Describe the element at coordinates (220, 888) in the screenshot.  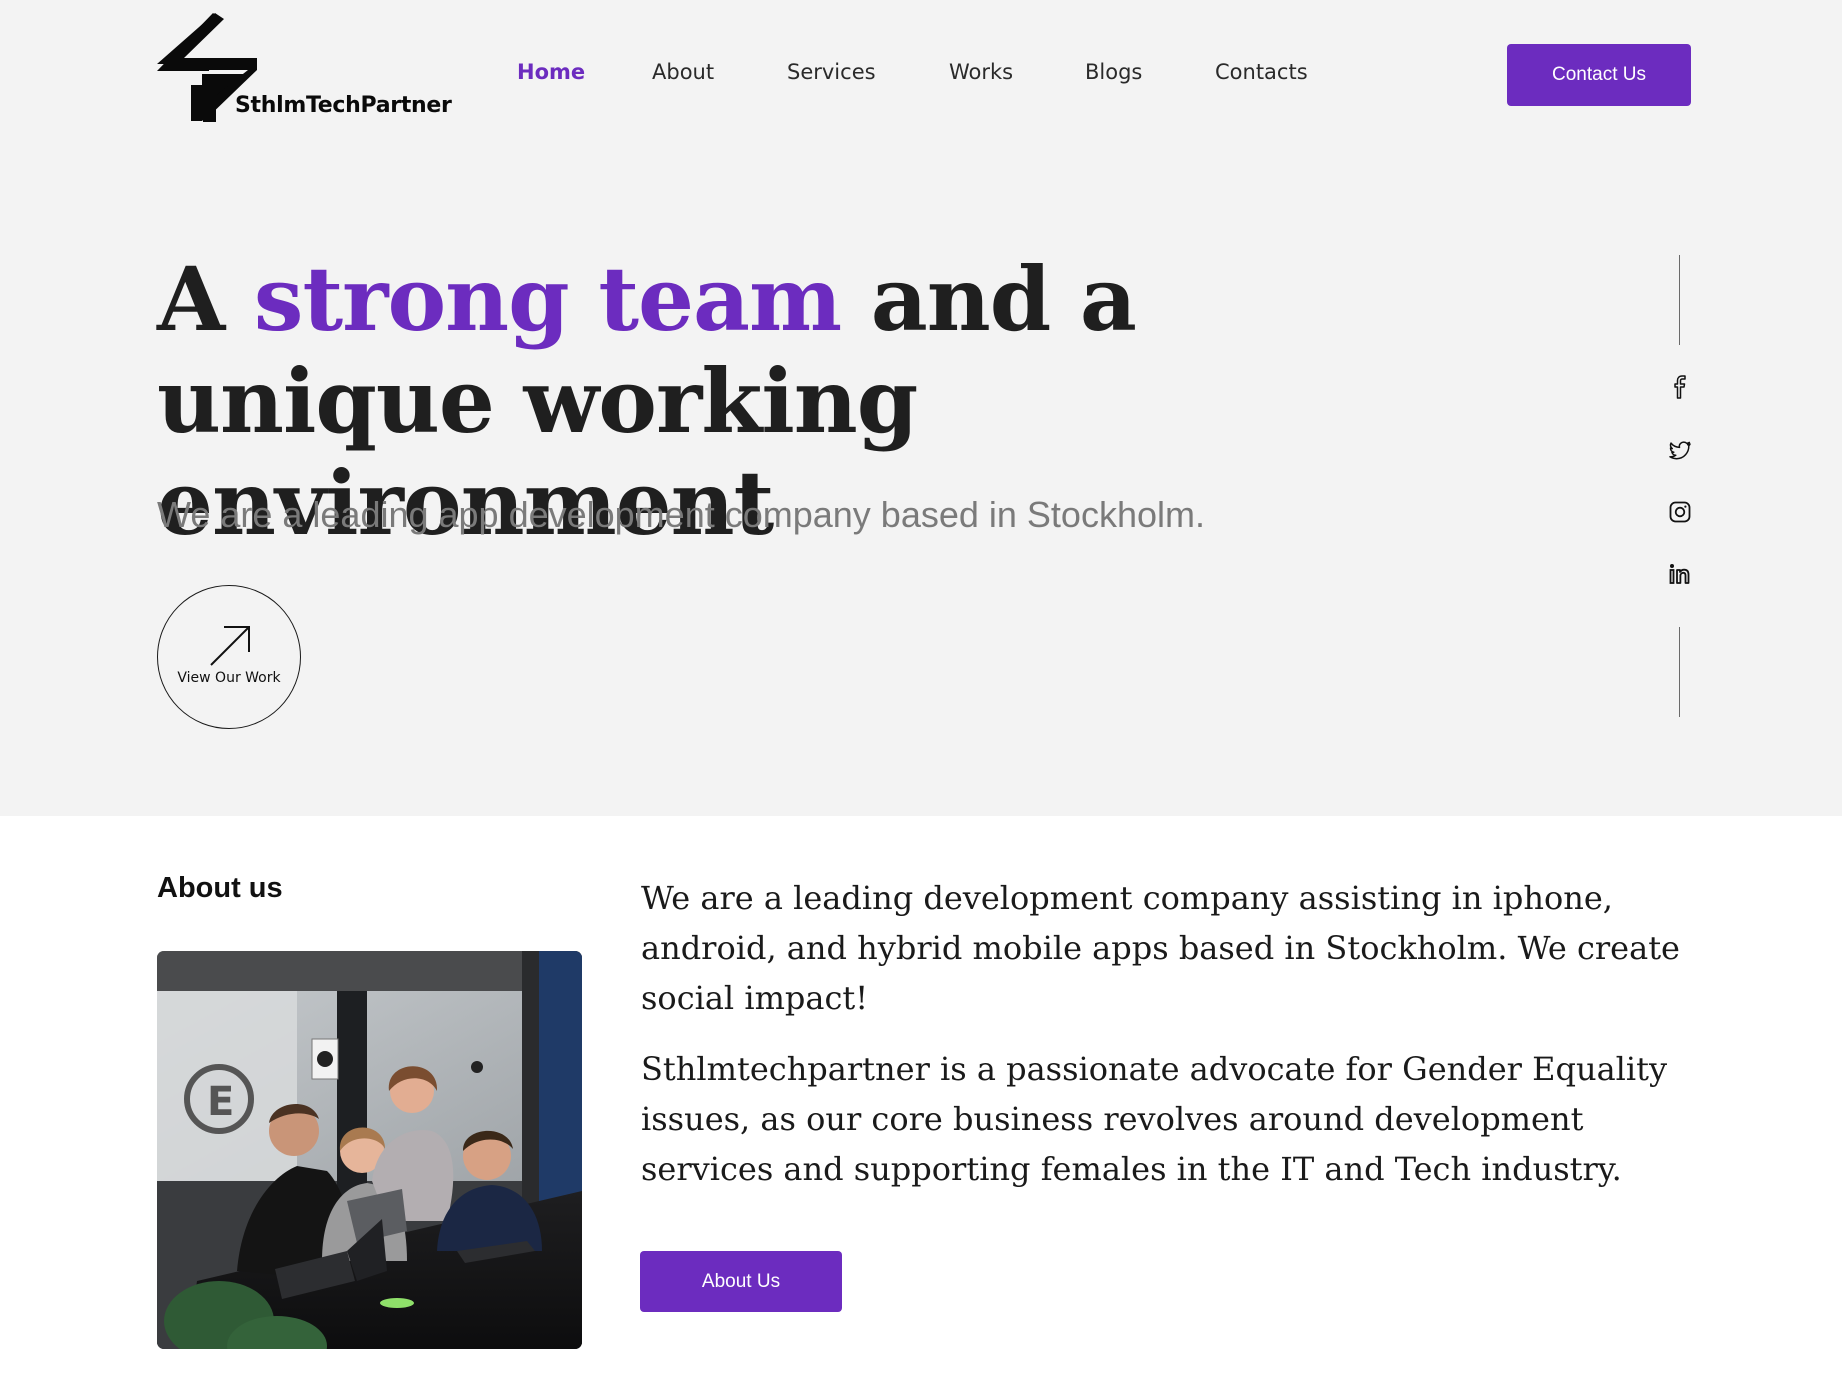
I see `about-heading: About us` at that location.